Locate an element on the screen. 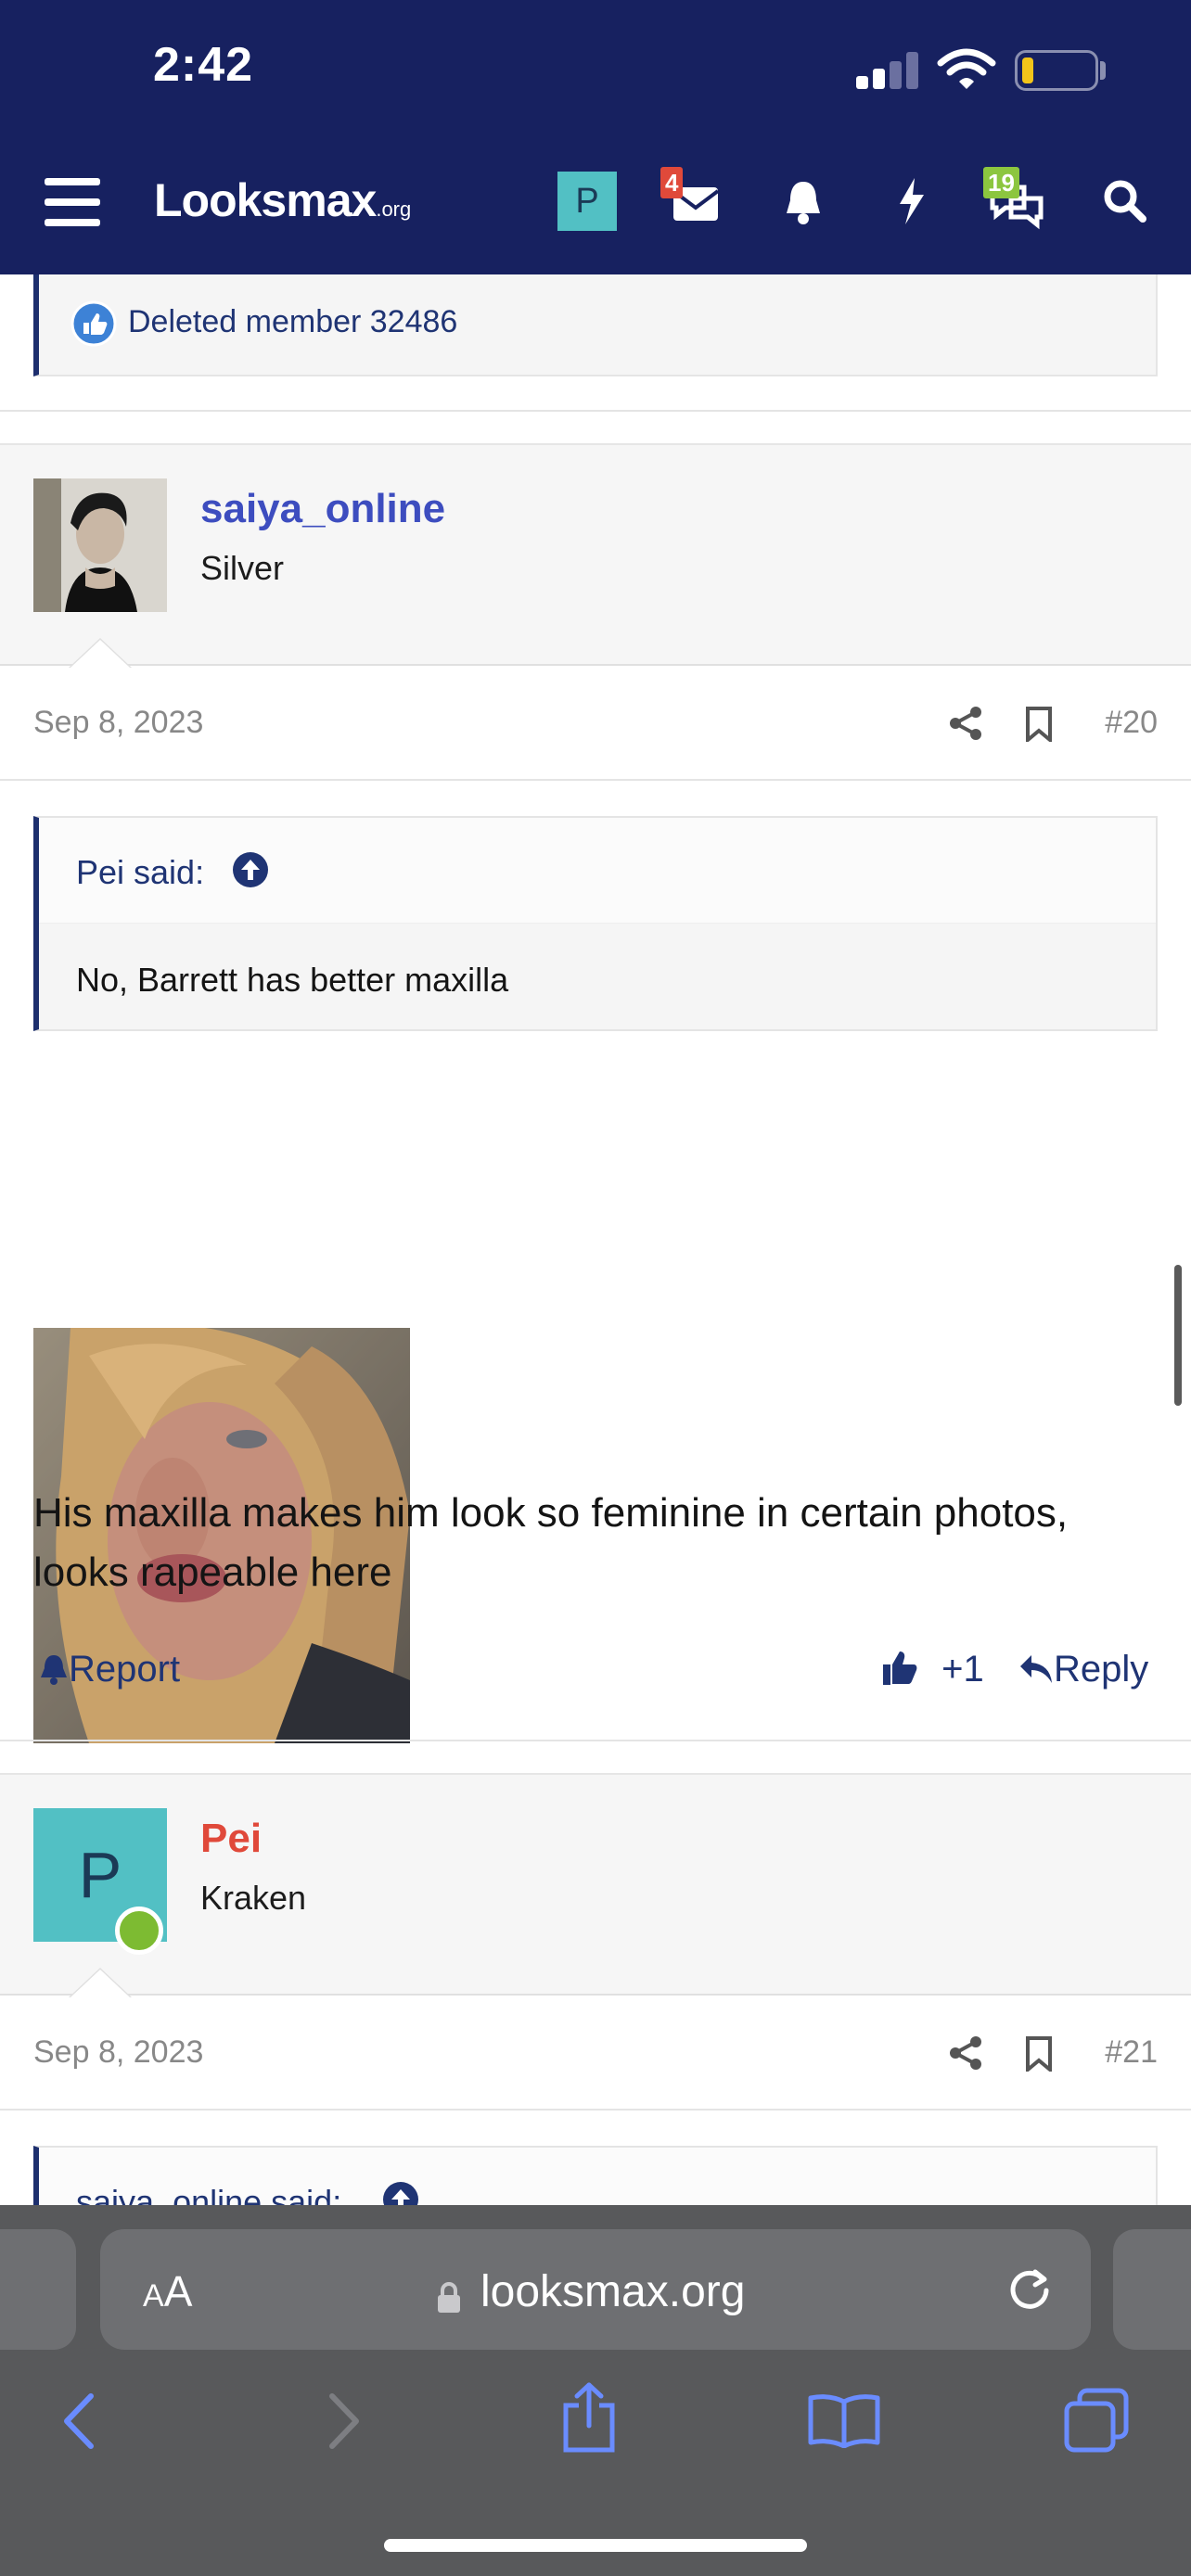 The width and height of the screenshot is (1191, 2576). report-button: Report is located at coordinates (109, 1669).